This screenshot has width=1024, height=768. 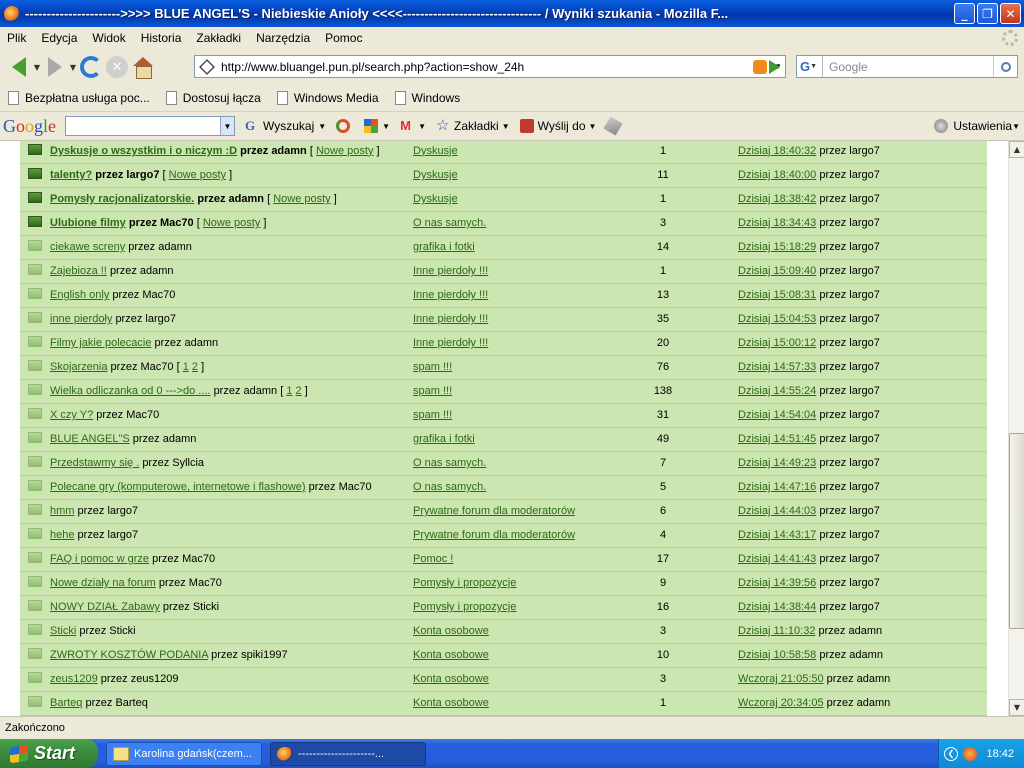 What do you see at coordinates (73, 67) in the screenshot?
I see `forward-history-dropdown: ▼` at bounding box center [73, 67].